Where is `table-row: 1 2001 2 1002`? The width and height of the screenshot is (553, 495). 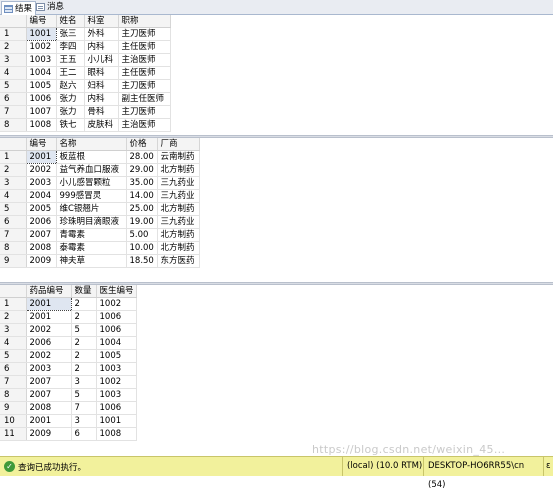
table-row: 1 2001 2 1002 is located at coordinates (68, 304).